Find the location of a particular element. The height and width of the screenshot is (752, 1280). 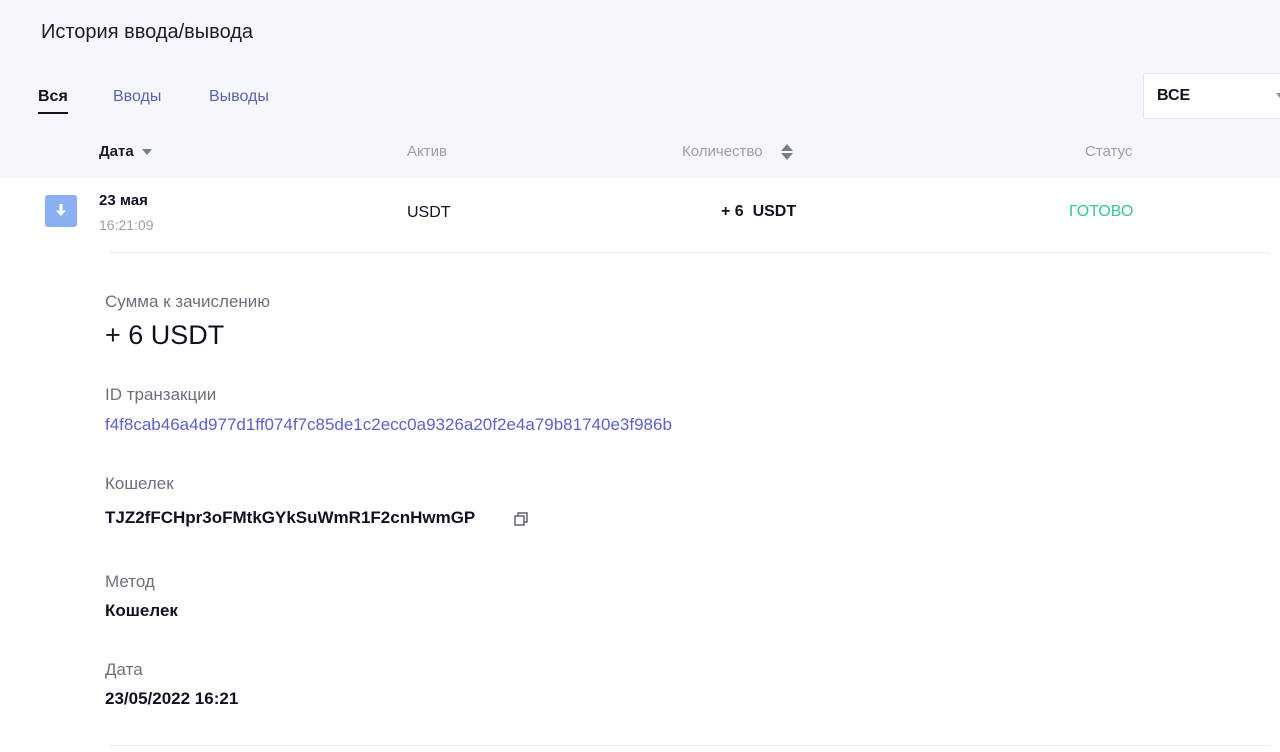

column-header-status: Статус is located at coordinates (1109, 151).